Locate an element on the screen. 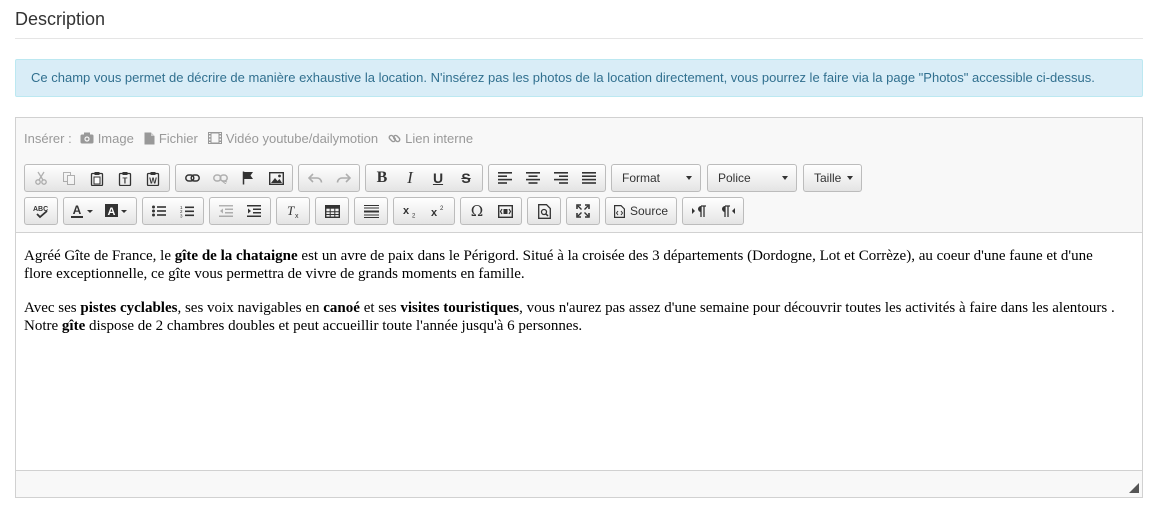 The image size is (1156, 508). align-right-button is located at coordinates (561, 178).